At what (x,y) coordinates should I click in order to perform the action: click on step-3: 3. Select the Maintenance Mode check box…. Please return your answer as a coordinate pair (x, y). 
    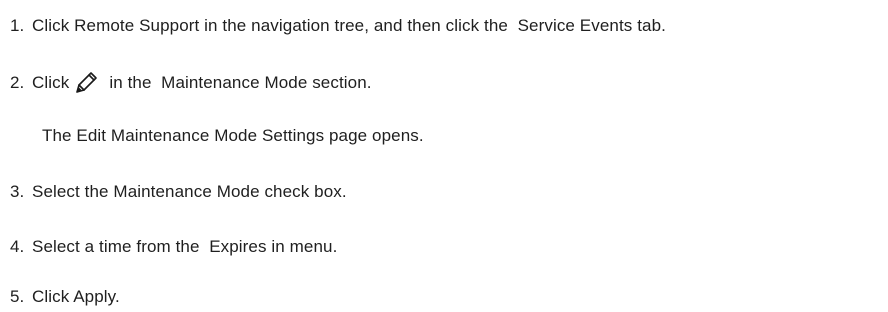
    Looking at the image, I should click on (173, 192).